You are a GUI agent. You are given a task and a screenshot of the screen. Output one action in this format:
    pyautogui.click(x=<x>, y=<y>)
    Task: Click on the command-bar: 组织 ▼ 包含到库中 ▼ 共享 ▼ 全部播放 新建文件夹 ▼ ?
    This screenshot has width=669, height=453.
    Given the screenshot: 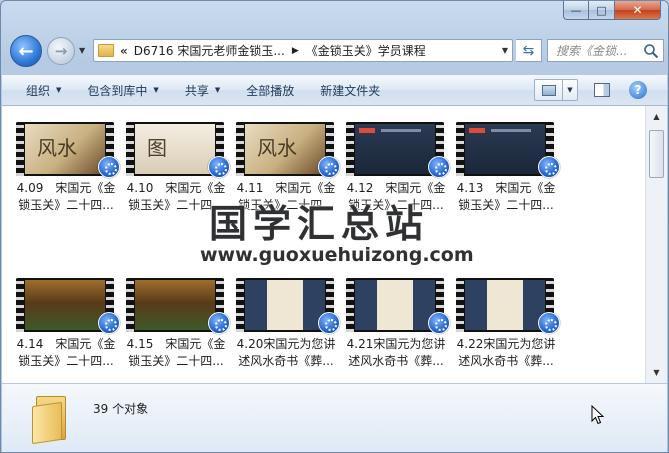 What is the action you would take?
    pyautogui.click(x=334, y=90)
    